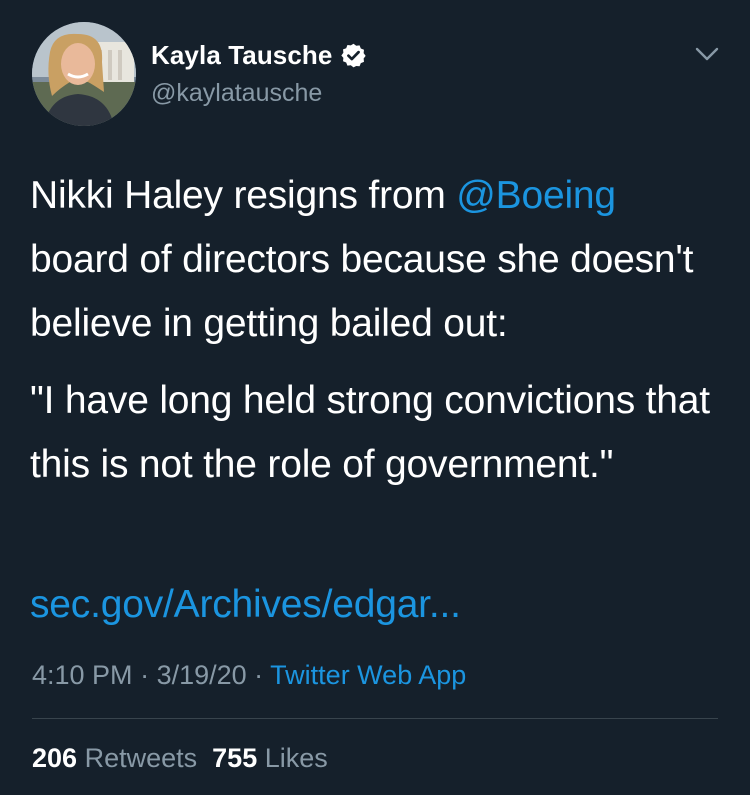 The width and height of the screenshot is (750, 795). I want to click on avatar, so click(84, 74).